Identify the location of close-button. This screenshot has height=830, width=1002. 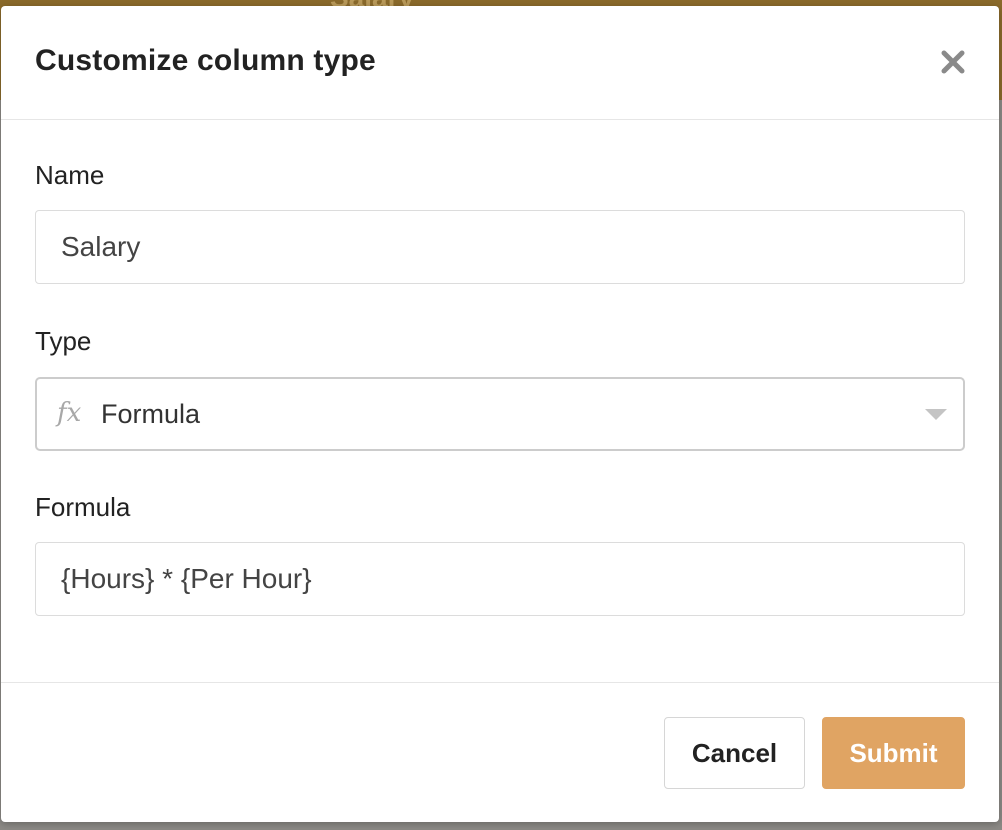
(953, 62).